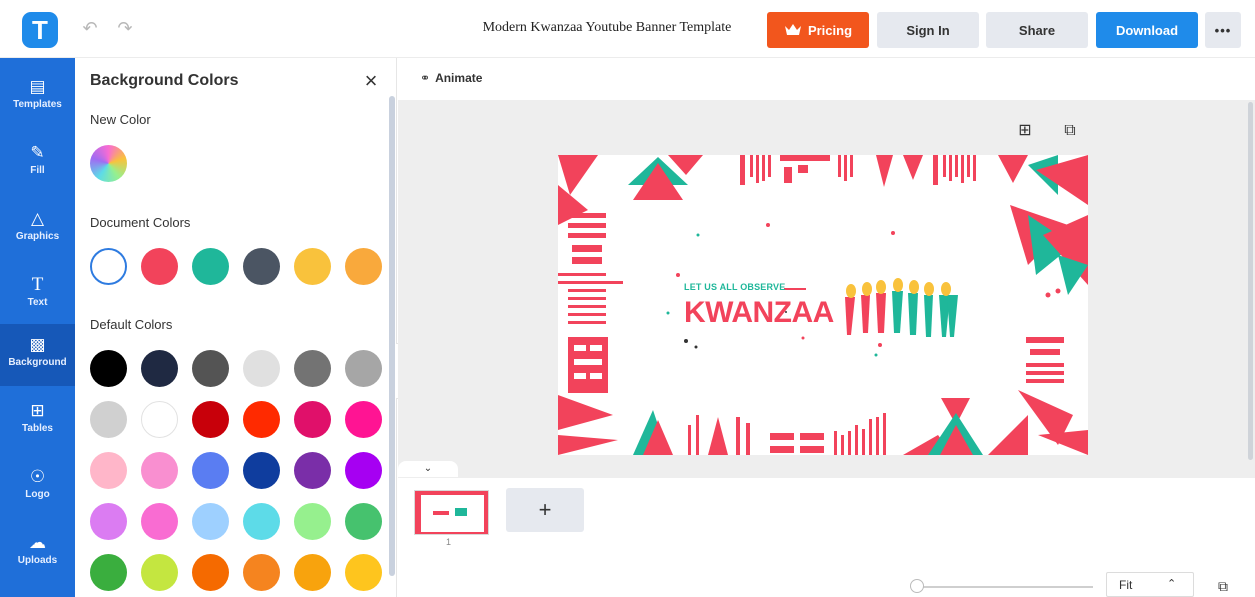  I want to click on sidebar-label-tables: Tables, so click(37, 428).